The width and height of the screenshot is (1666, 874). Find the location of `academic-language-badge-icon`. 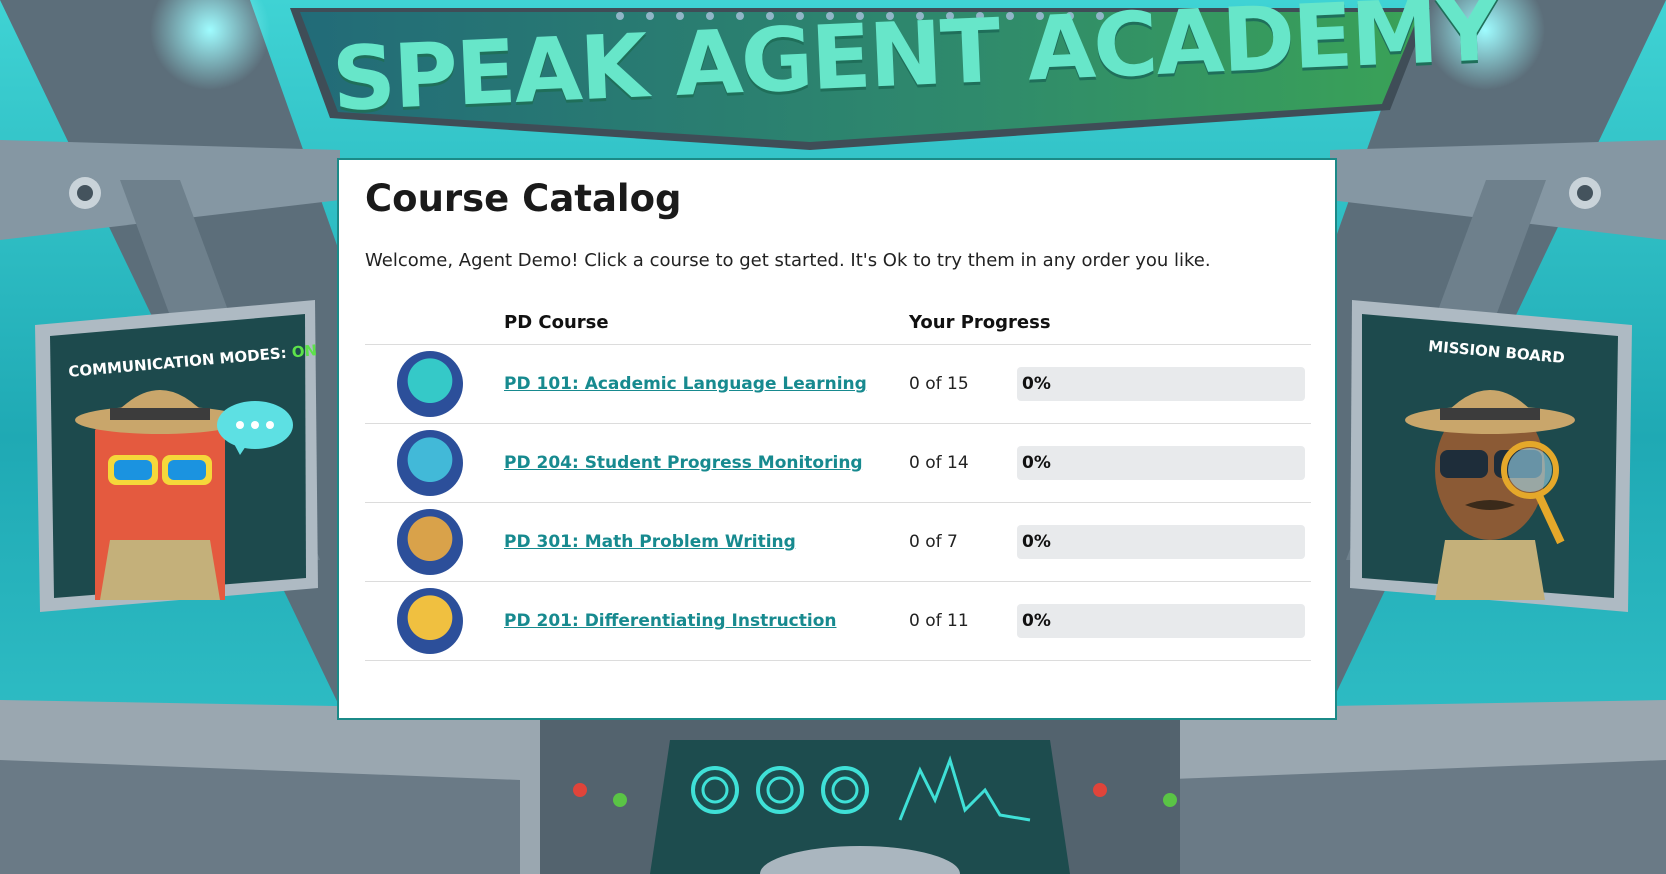

academic-language-badge-icon is located at coordinates (430, 384).